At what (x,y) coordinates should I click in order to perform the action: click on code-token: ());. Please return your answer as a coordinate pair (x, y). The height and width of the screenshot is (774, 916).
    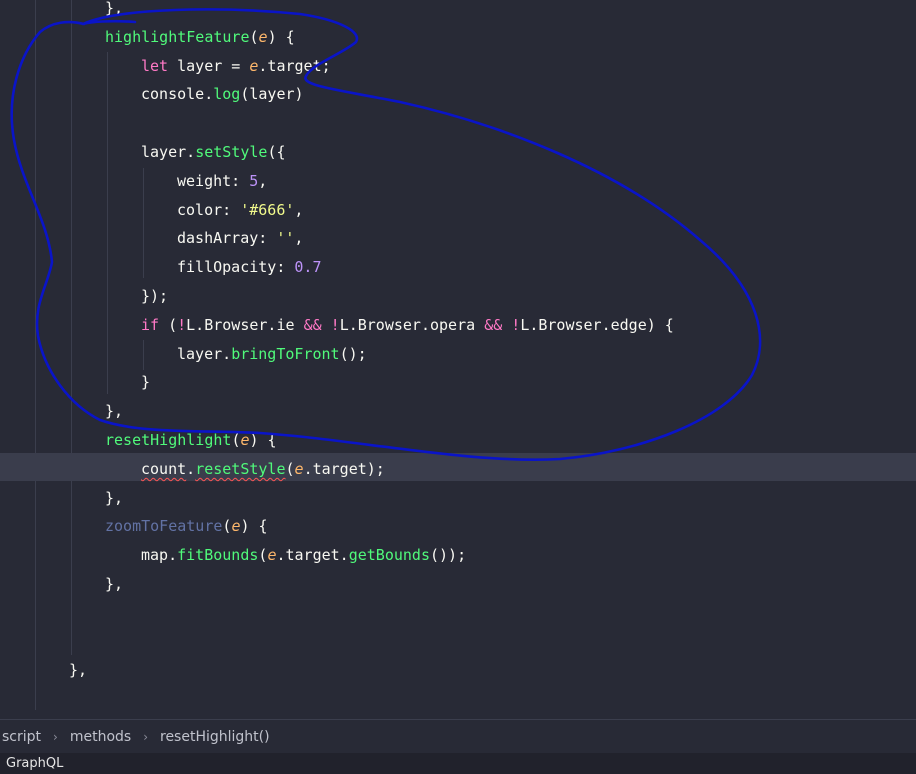
    Looking at the image, I should click on (448, 555).